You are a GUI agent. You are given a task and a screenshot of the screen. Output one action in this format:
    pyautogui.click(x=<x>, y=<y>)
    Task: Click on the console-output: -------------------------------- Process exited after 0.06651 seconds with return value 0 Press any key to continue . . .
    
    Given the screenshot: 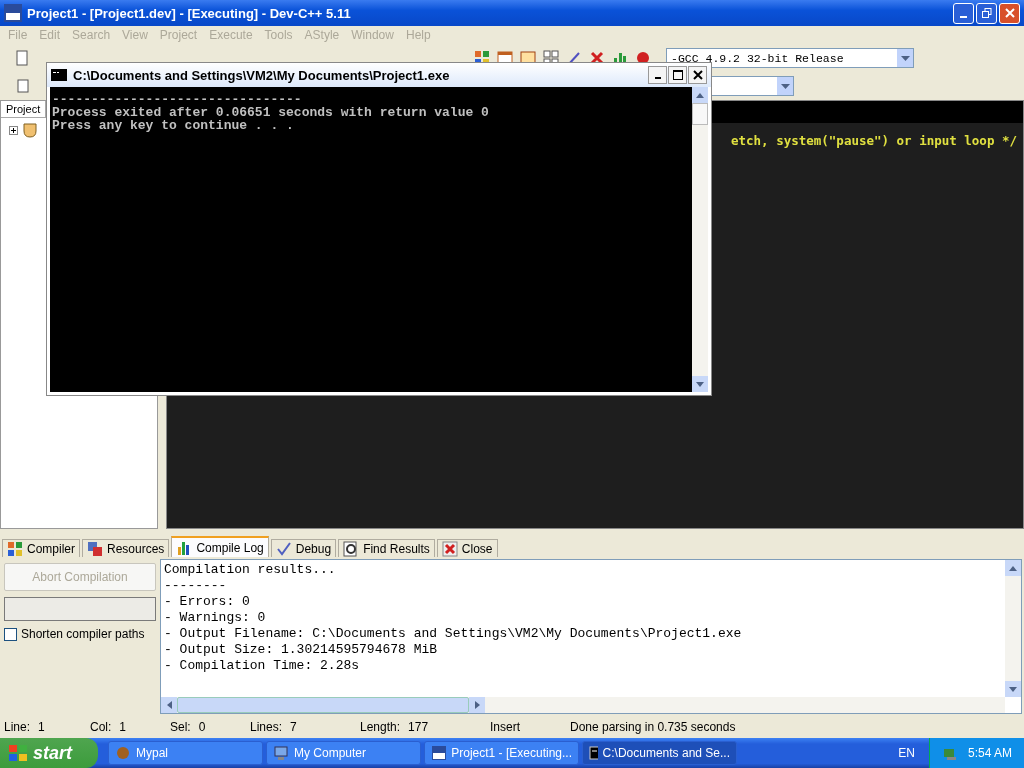 What is the action you would take?
    pyautogui.click(x=270, y=113)
    